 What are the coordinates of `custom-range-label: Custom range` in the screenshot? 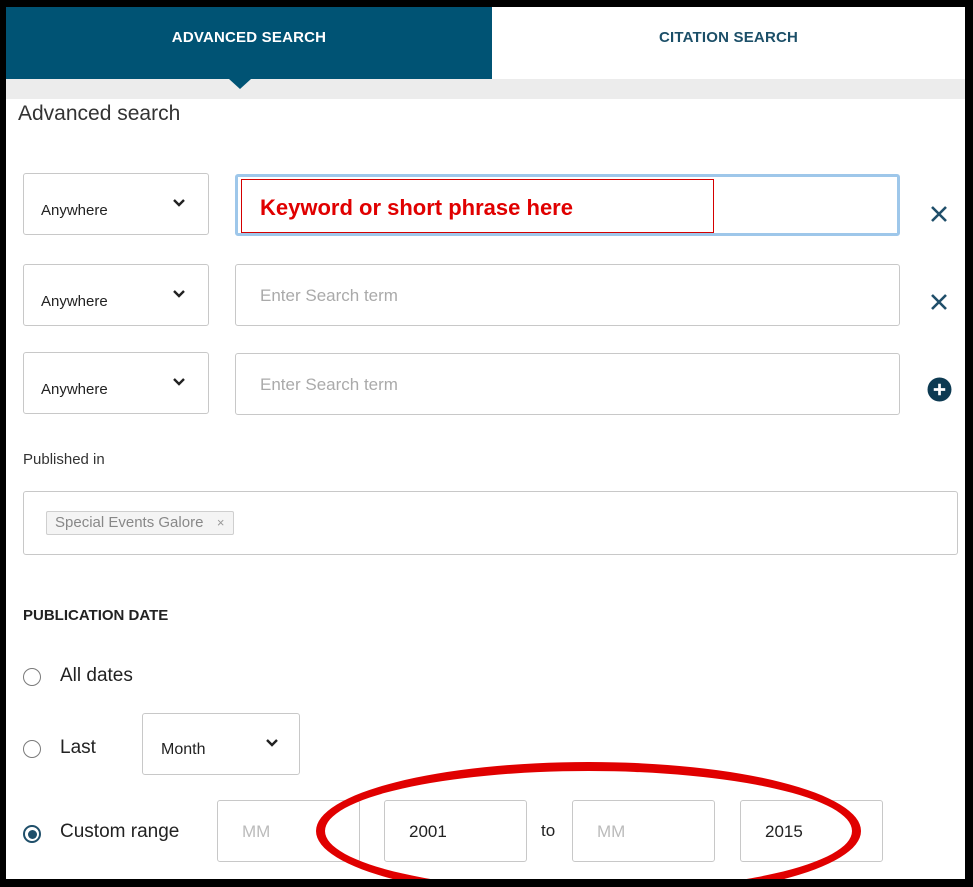 It's located at (120, 831).